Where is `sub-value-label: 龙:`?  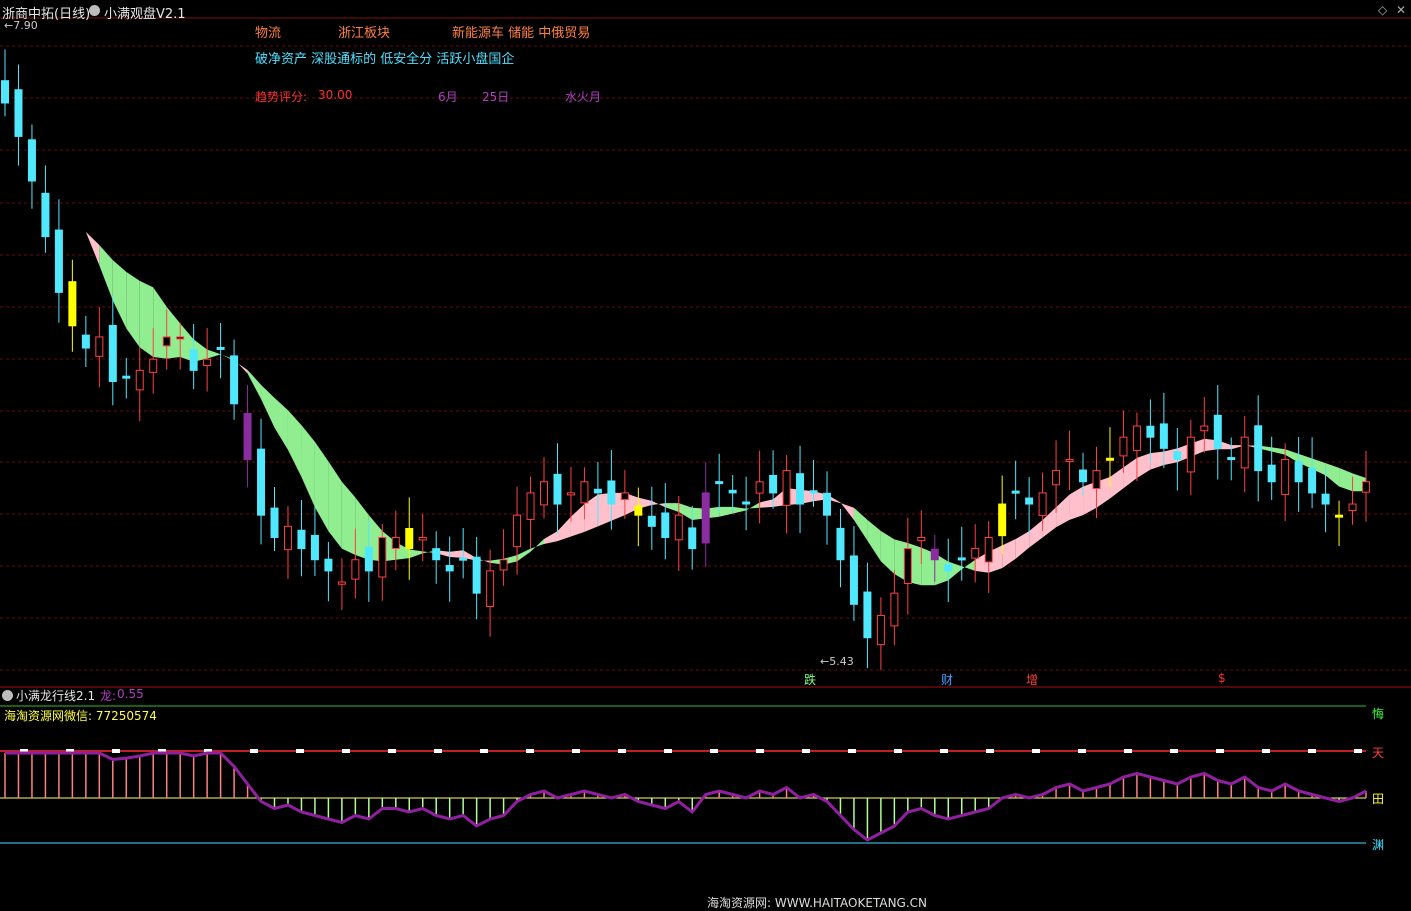
sub-value-label: 龙: is located at coordinates (108, 696).